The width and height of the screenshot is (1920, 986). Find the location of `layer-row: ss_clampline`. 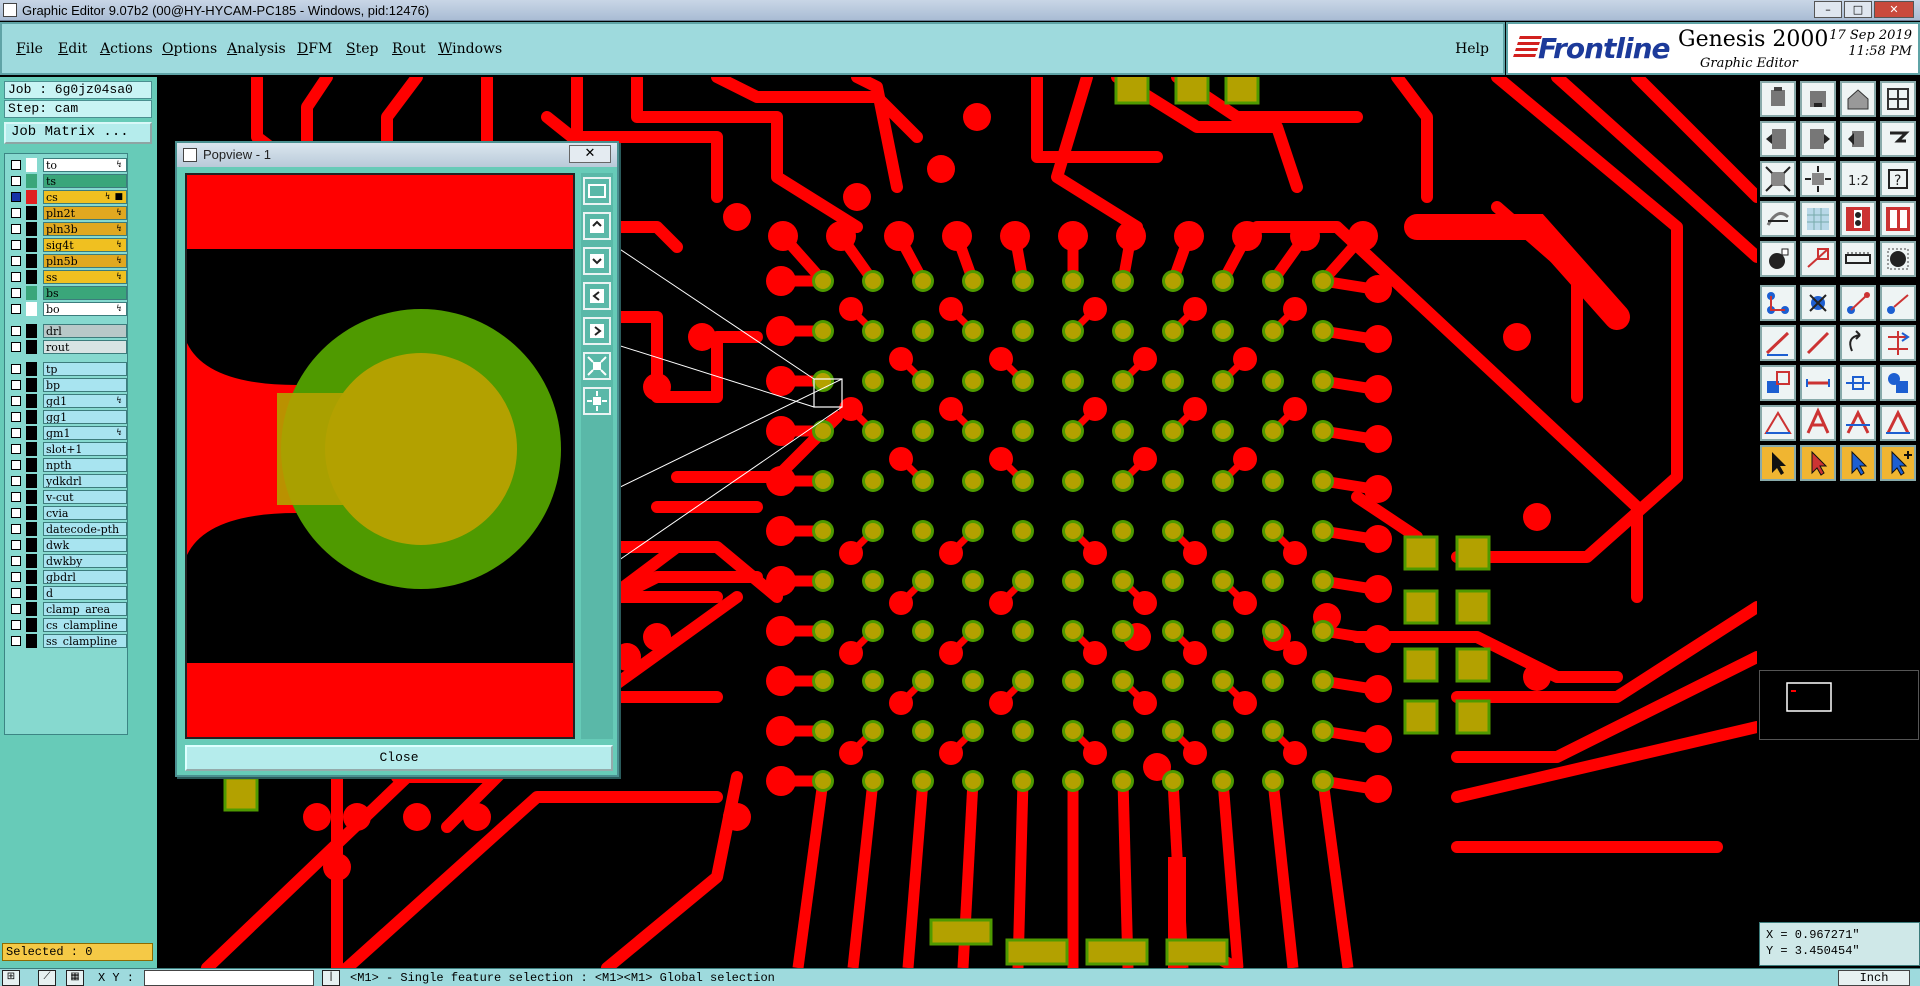

layer-row: ss_clampline is located at coordinates (68, 641).